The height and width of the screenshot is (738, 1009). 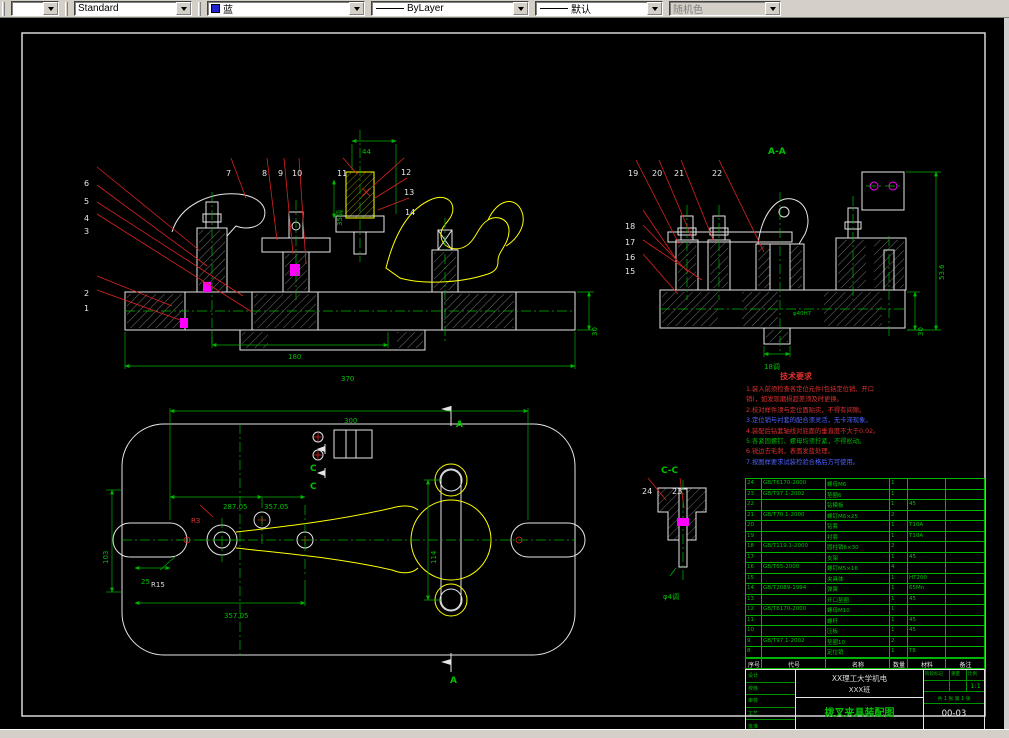 What do you see at coordinates (630, 226) in the screenshot?
I see `callout-18: 18` at bounding box center [630, 226].